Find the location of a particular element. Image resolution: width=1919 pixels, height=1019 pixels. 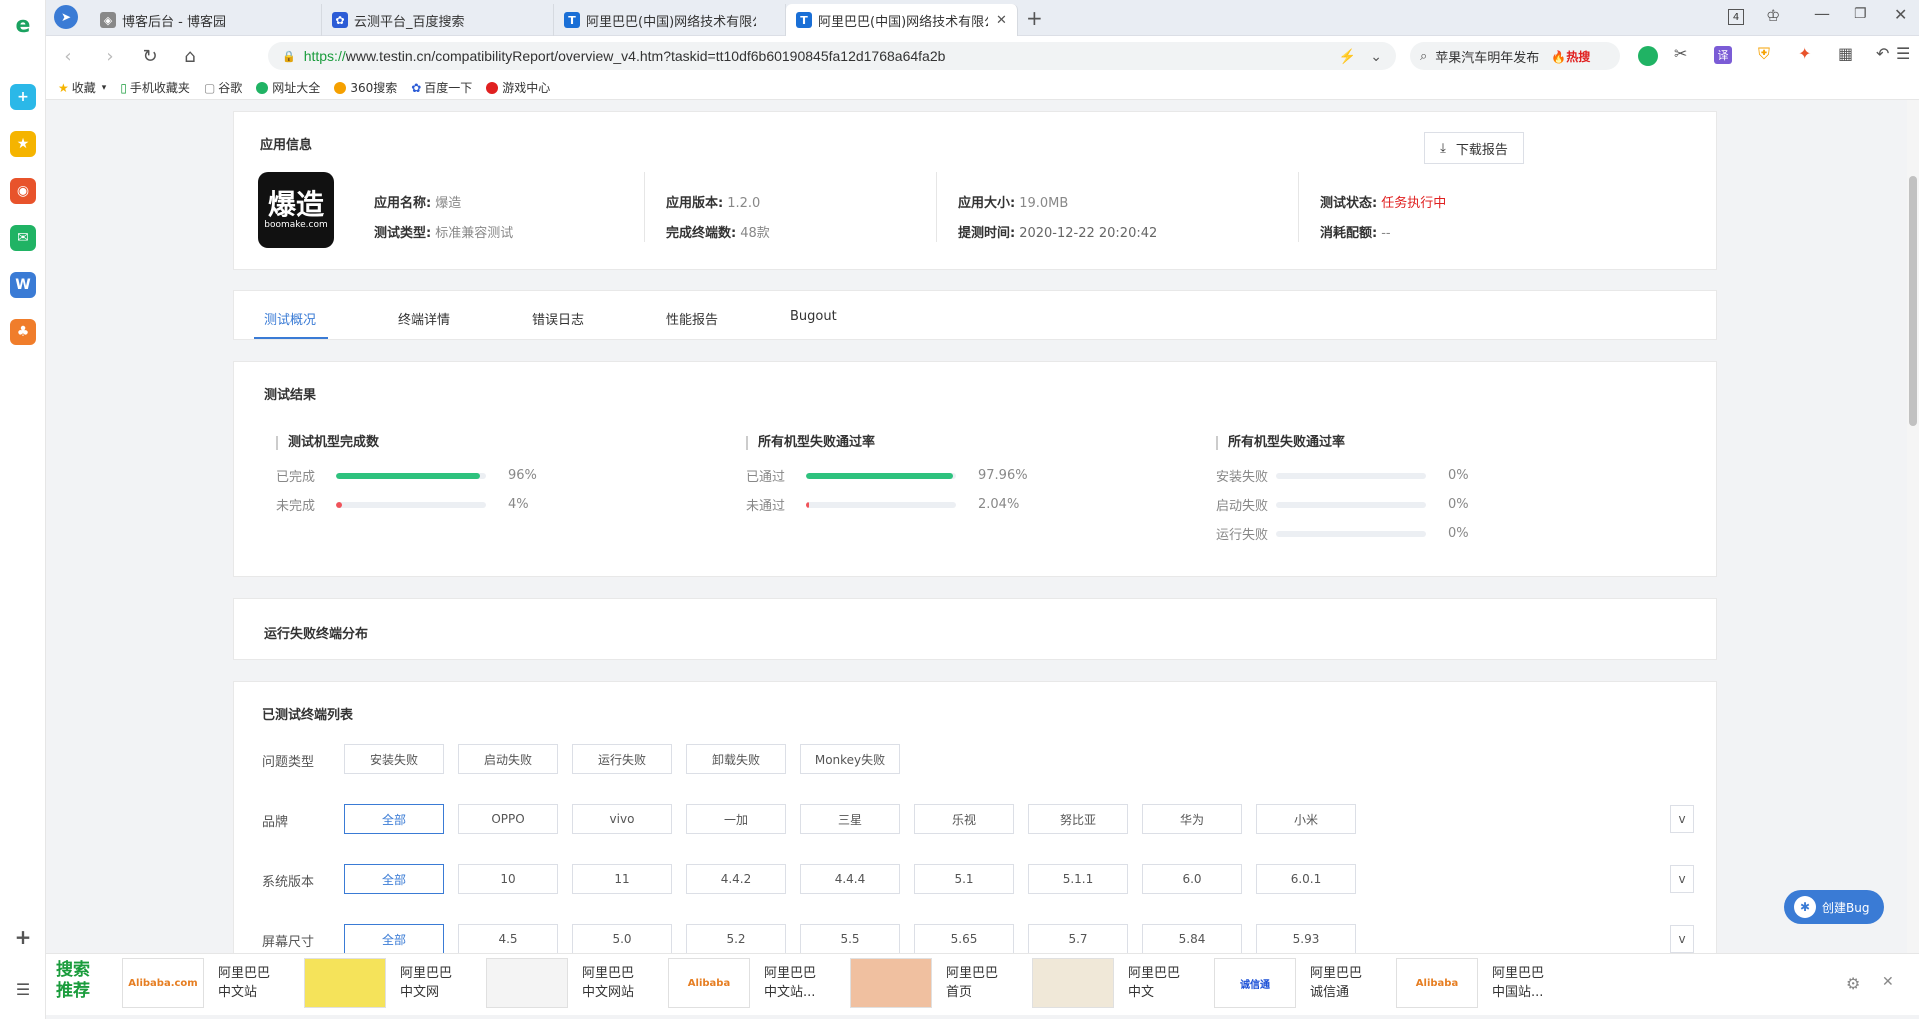

filter-option: 华为 is located at coordinates (1192, 819).